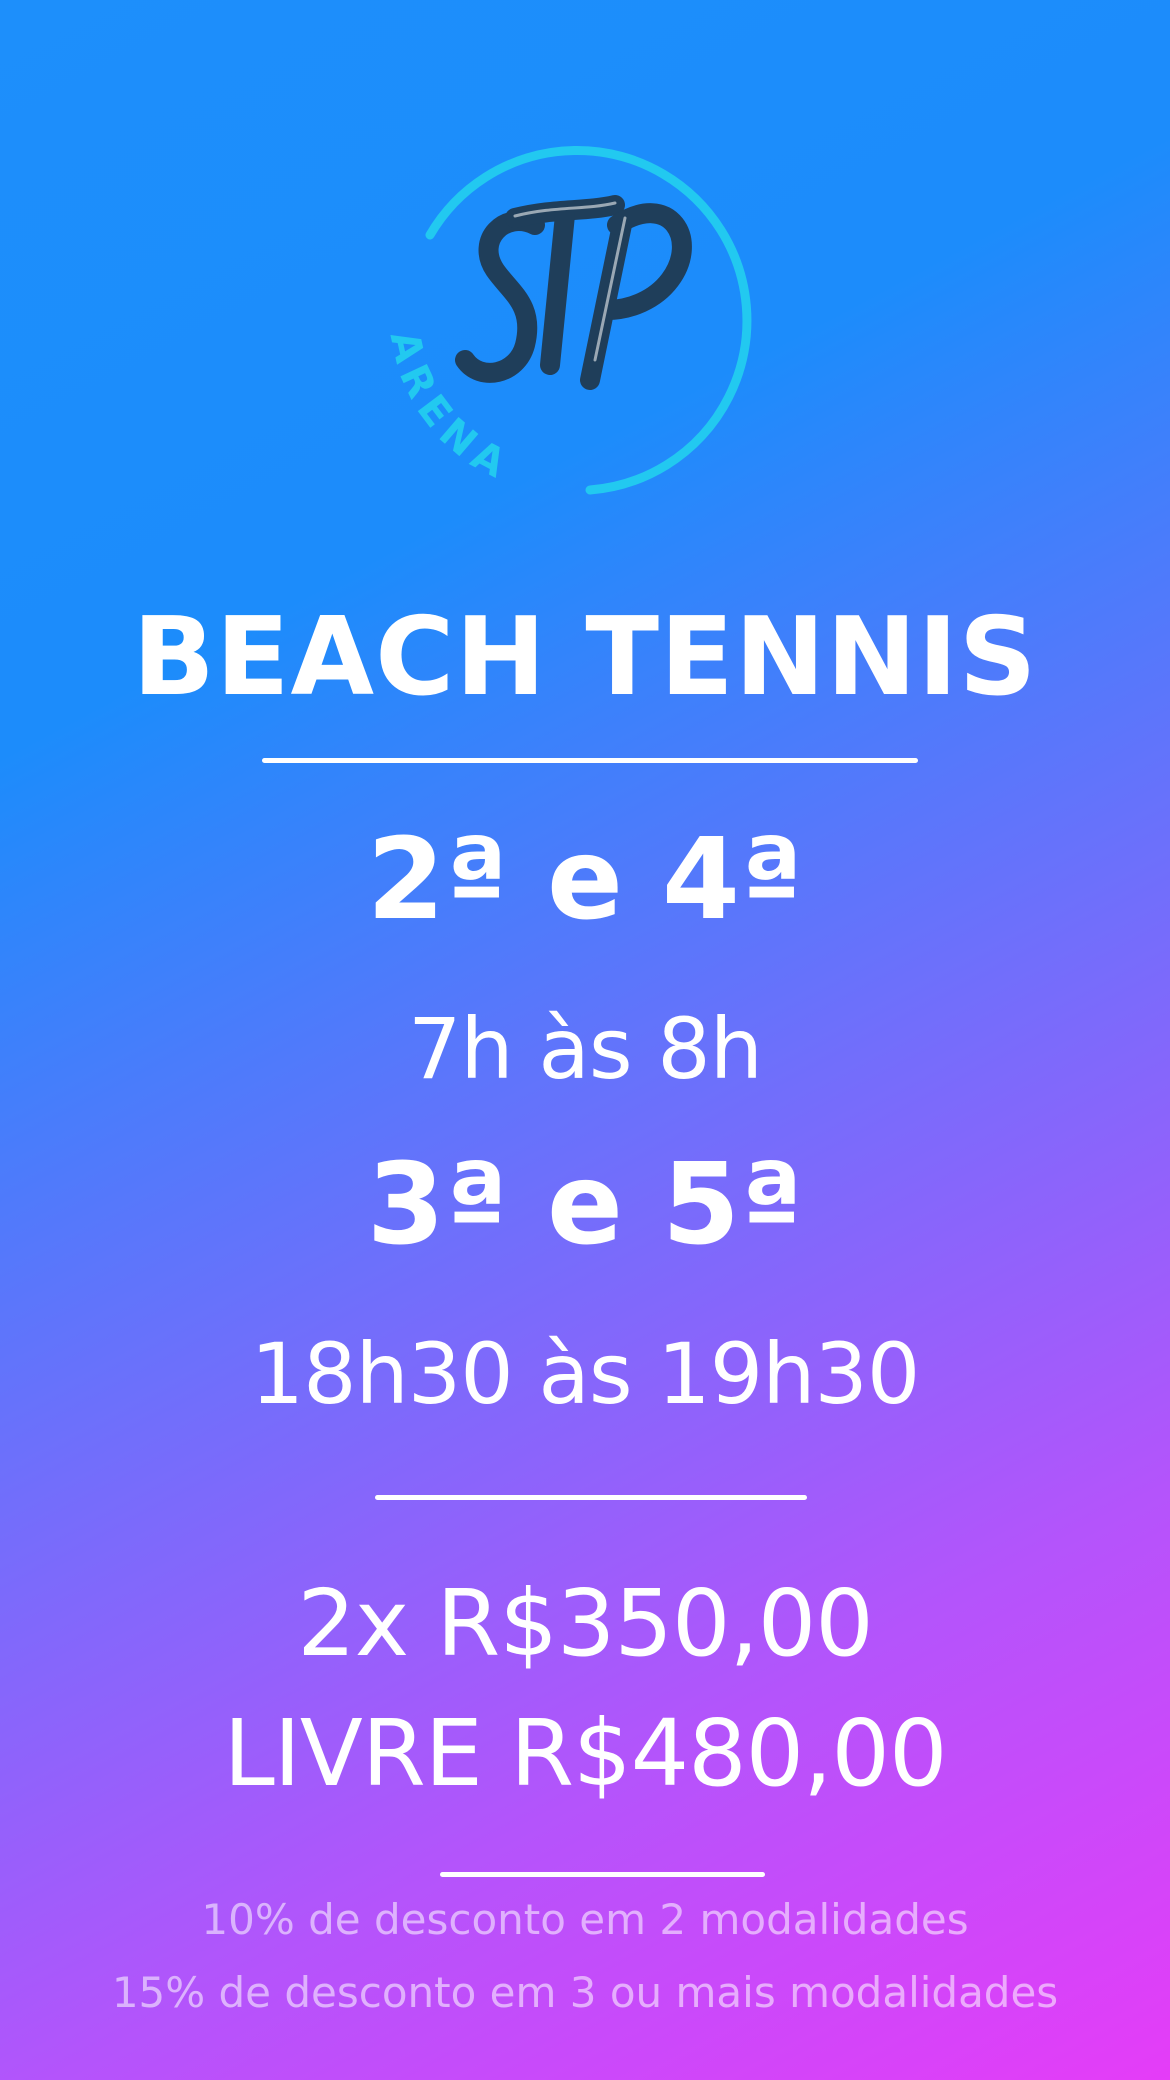  Describe the element at coordinates (452, 409) in the screenshot. I see `logo-ring-text: ARENA` at that location.